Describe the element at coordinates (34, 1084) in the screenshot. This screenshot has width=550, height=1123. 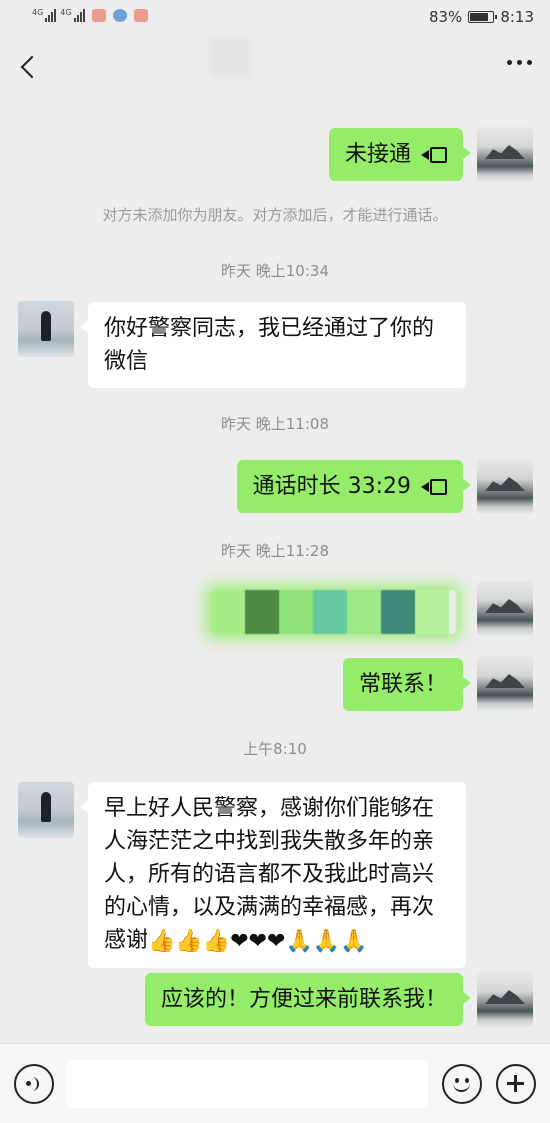
I see `voice-icon` at that location.